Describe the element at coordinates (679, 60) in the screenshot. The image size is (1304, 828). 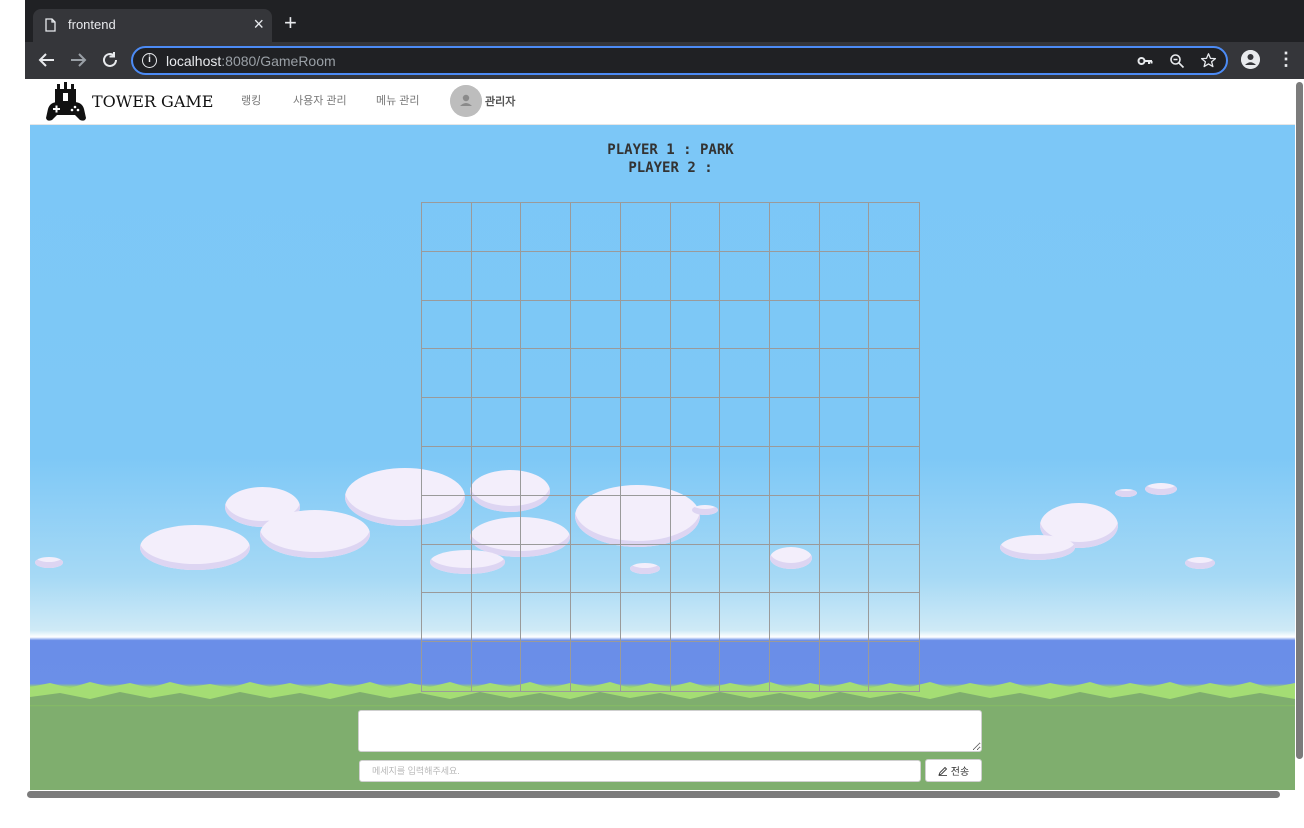
I see `address-bar: i localhost:8080/GameRoom` at that location.